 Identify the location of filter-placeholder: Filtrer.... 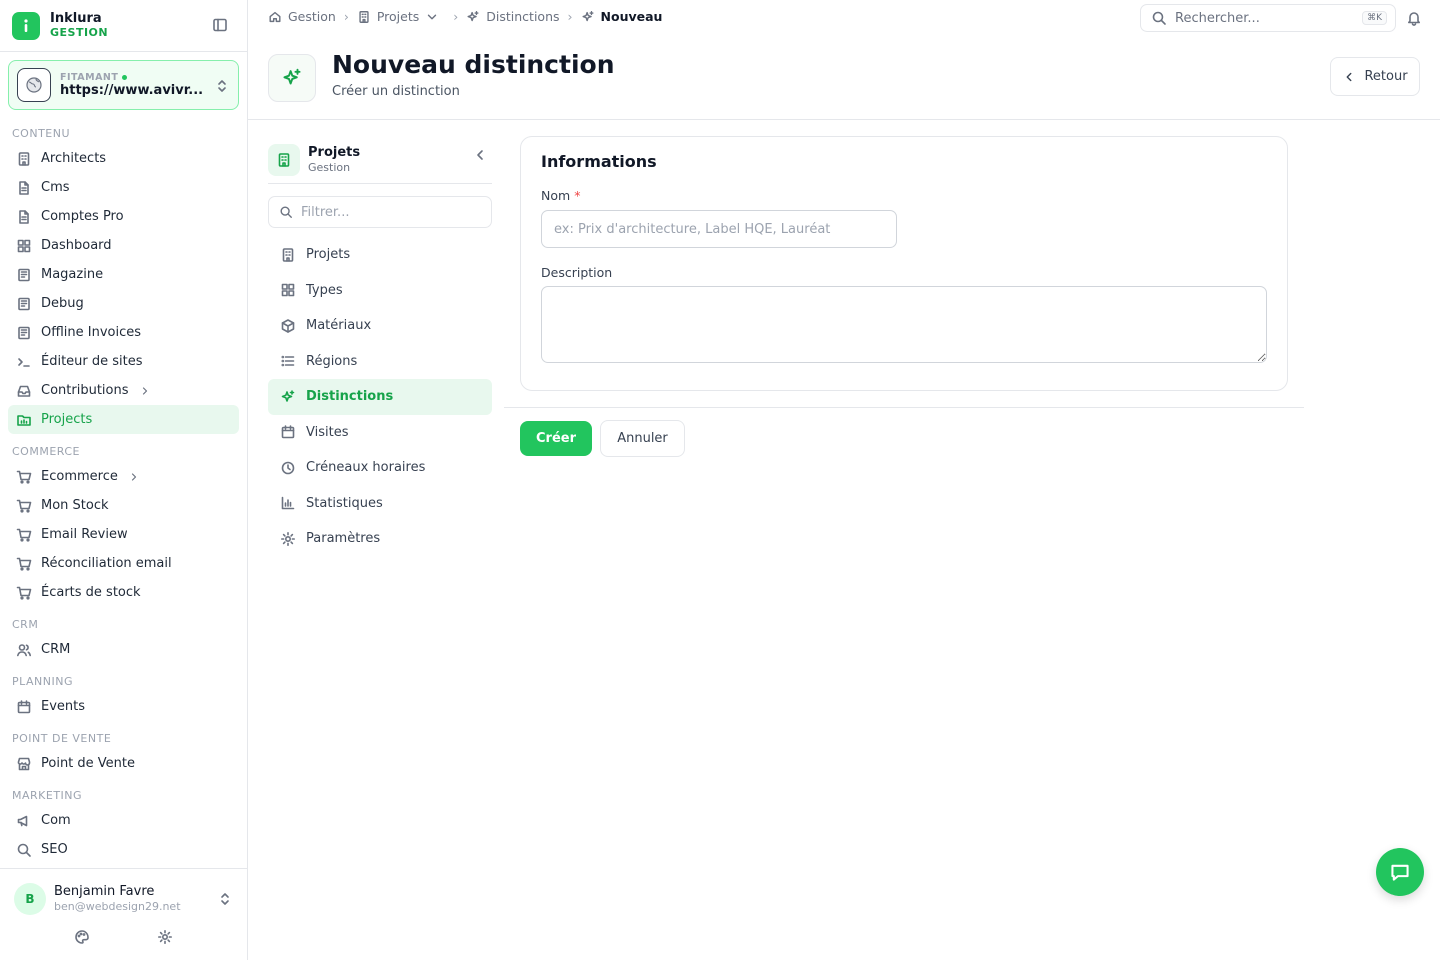
(325, 212).